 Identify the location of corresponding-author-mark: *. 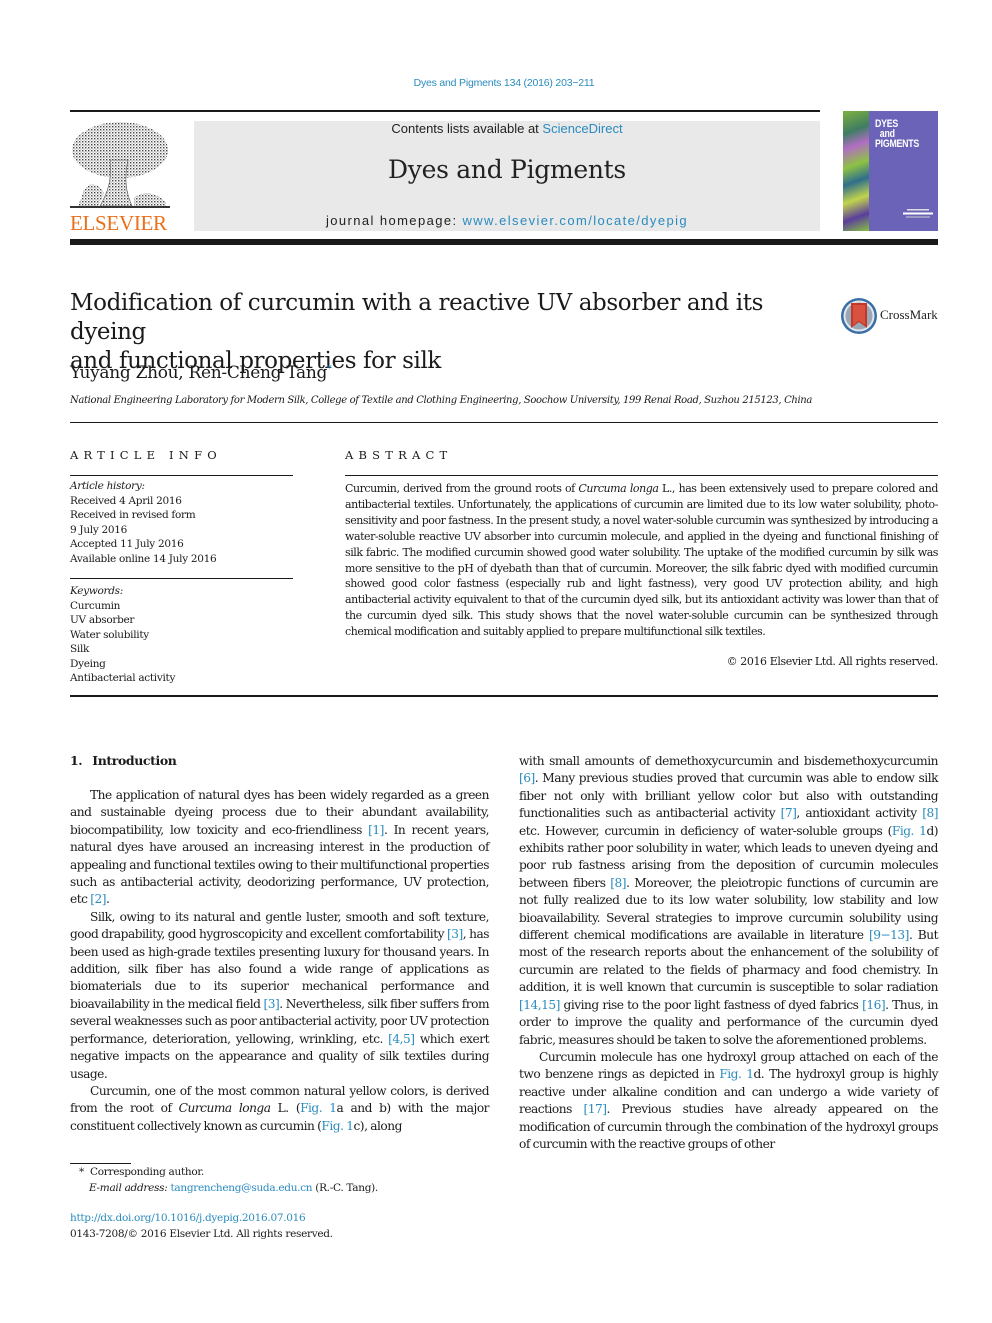
(329, 369).